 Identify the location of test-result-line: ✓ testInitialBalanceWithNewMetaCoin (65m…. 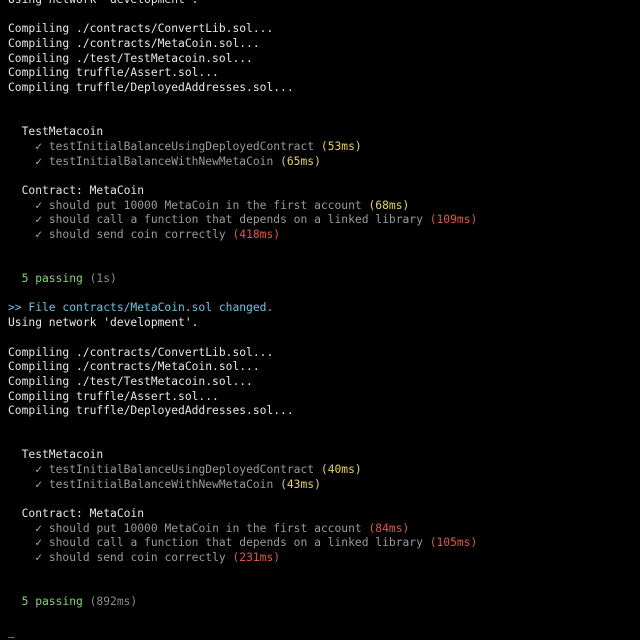
(324, 162).